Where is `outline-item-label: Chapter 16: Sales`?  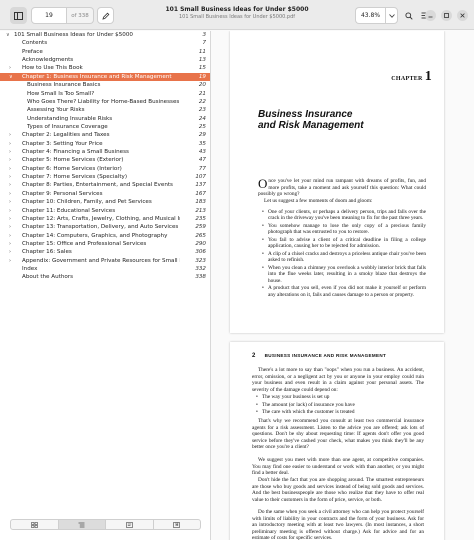
outline-item-label: Chapter 16: Sales is located at coordinates (47, 252).